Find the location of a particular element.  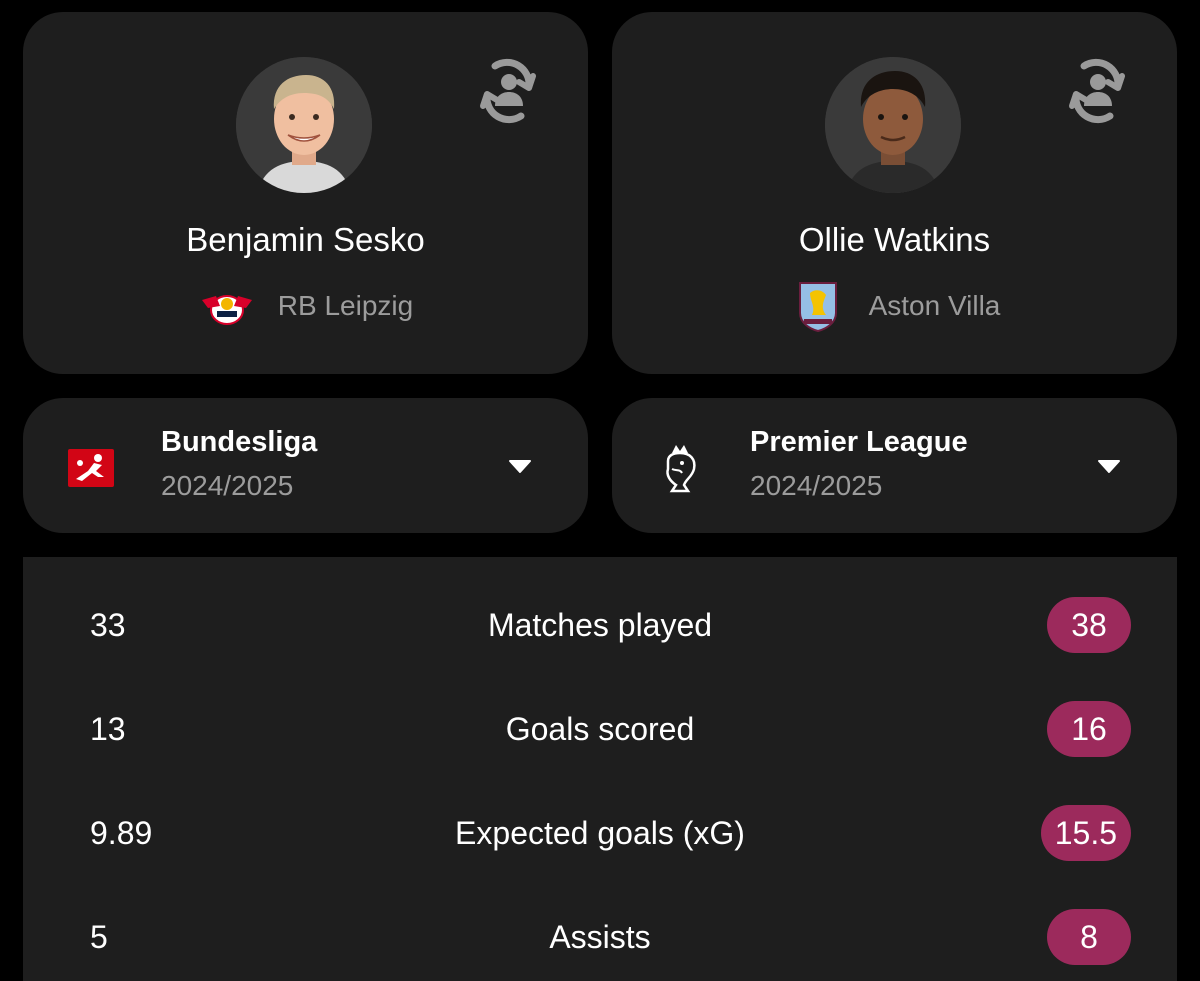

stat-value-right-highlight: 8 is located at coordinates (1089, 937).